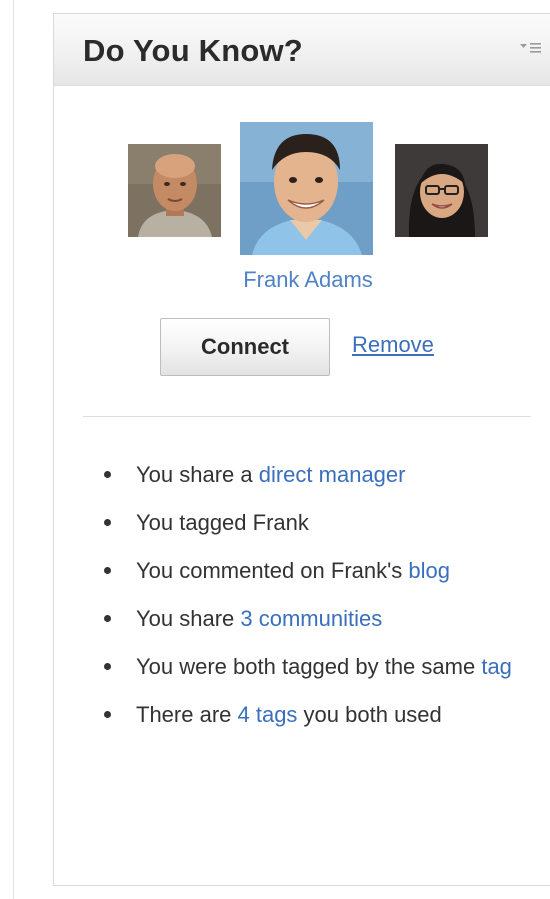 Image resolution: width=550 pixels, height=899 pixels. Describe the element at coordinates (393, 345) in the screenshot. I see `remove-link: Remove` at that location.